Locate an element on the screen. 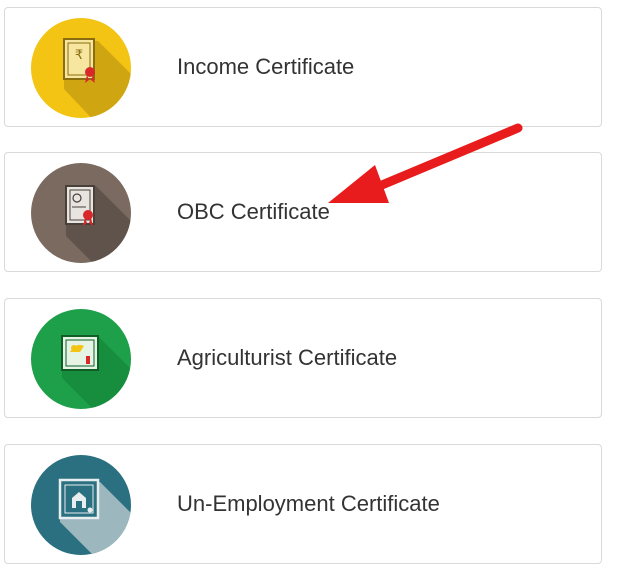 The height and width of the screenshot is (579, 622). income-certificate-label: Income Certificate is located at coordinates (266, 66).